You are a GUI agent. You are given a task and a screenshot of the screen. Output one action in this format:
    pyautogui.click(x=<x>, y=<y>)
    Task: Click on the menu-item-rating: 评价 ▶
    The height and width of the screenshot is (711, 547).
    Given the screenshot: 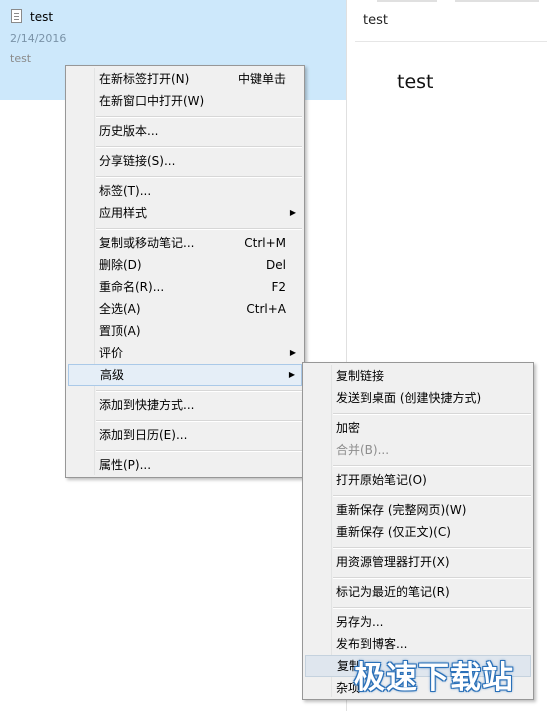 What is the action you would take?
    pyautogui.click(x=185, y=353)
    